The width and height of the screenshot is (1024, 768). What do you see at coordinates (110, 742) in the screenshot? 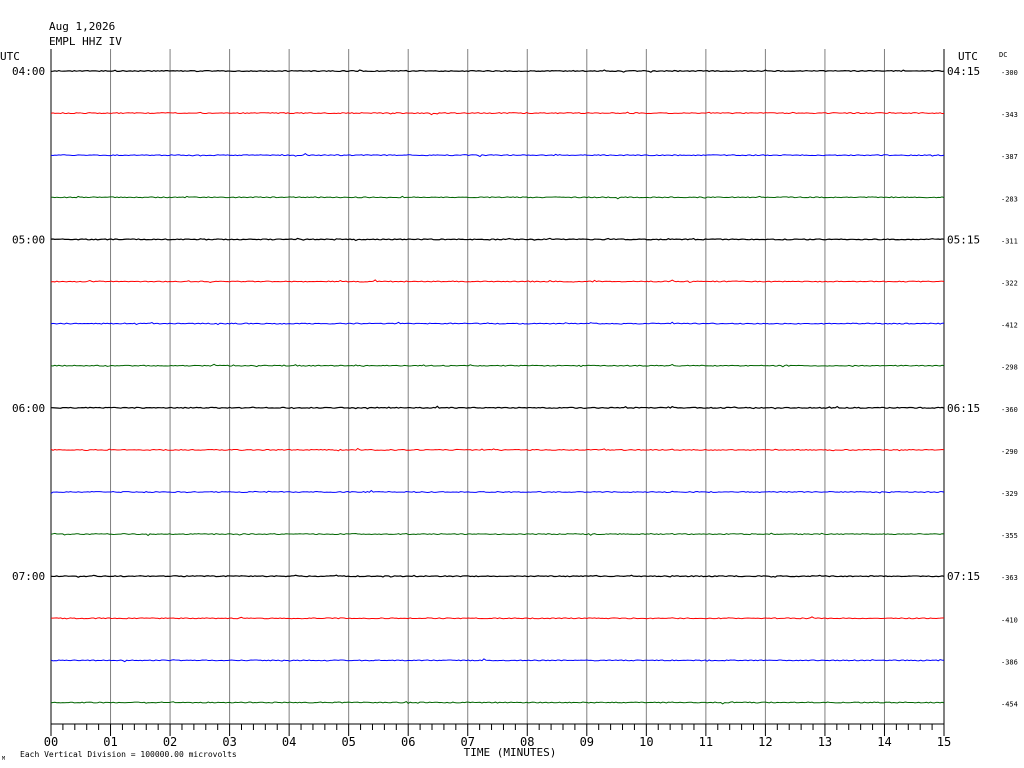
I see `x-tick-label-01: 01` at bounding box center [110, 742].